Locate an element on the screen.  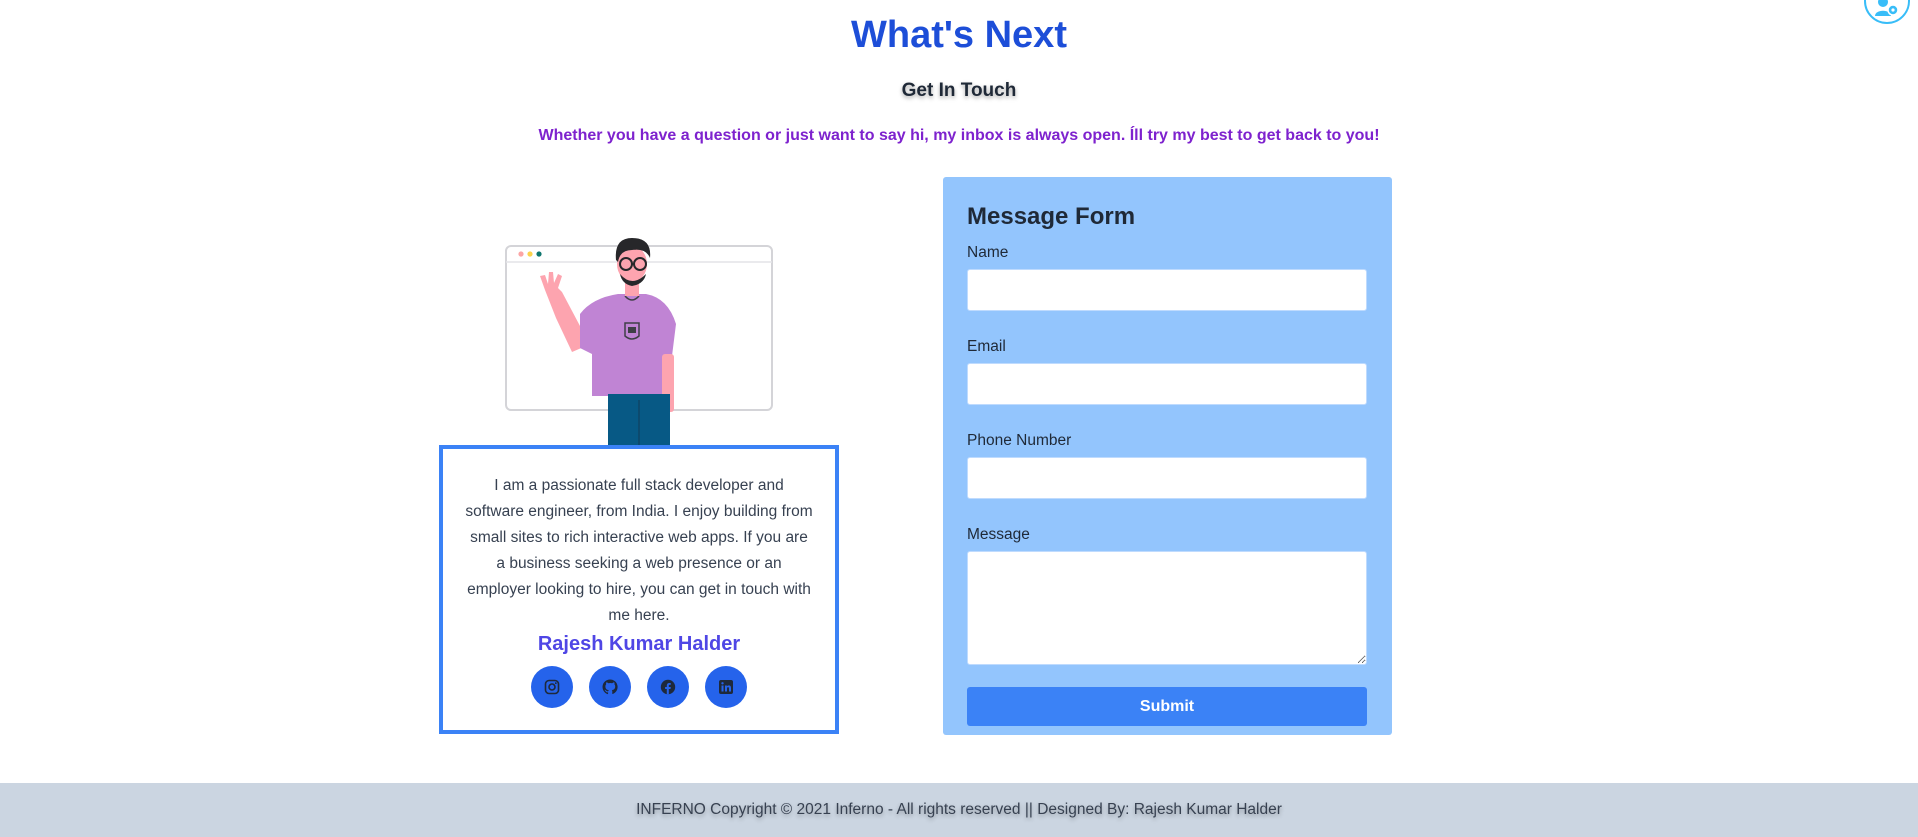
email-label: Email is located at coordinates (986, 346).